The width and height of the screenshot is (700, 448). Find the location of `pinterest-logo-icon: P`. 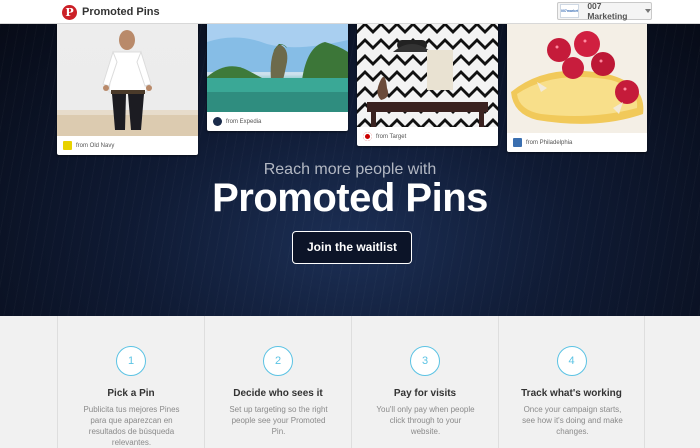

pinterest-logo-icon: P is located at coordinates (69, 12).